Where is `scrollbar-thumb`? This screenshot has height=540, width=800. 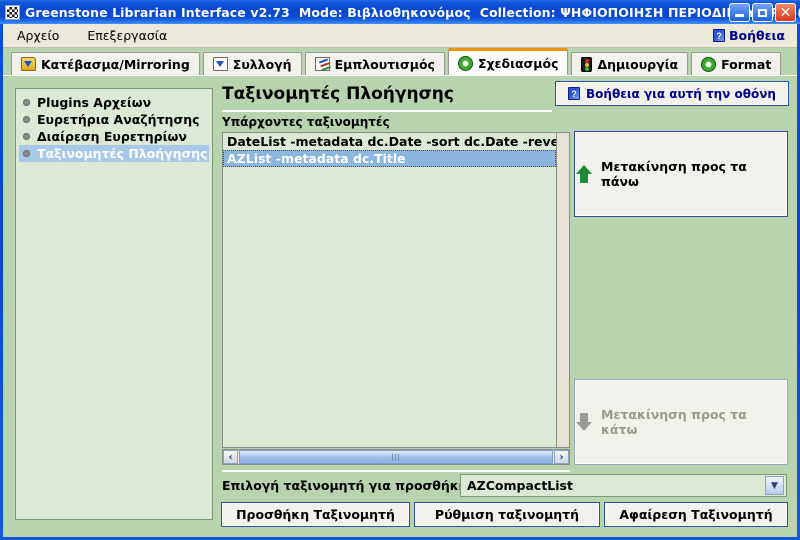
scrollbar-thumb is located at coordinates (396, 457).